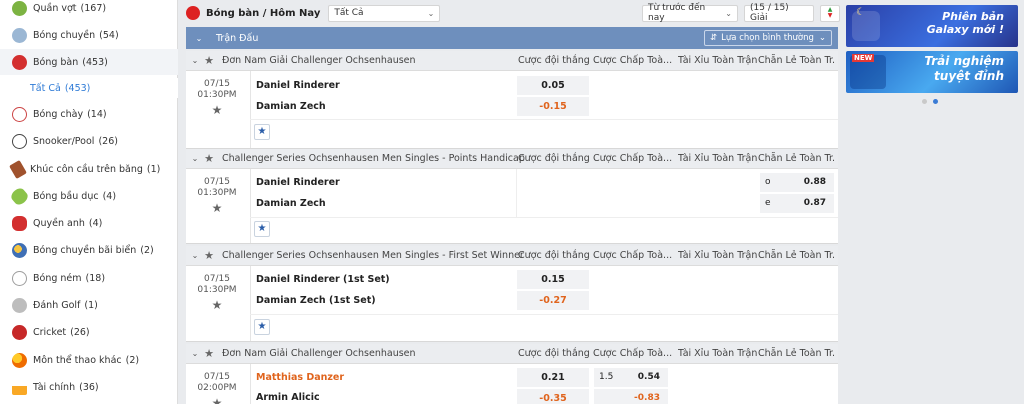 This screenshot has width=1024, height=404. What do you see at coordinates (768, 182) in the screenshot?
I see `odds-key: o` at bounding box center [768, 182].